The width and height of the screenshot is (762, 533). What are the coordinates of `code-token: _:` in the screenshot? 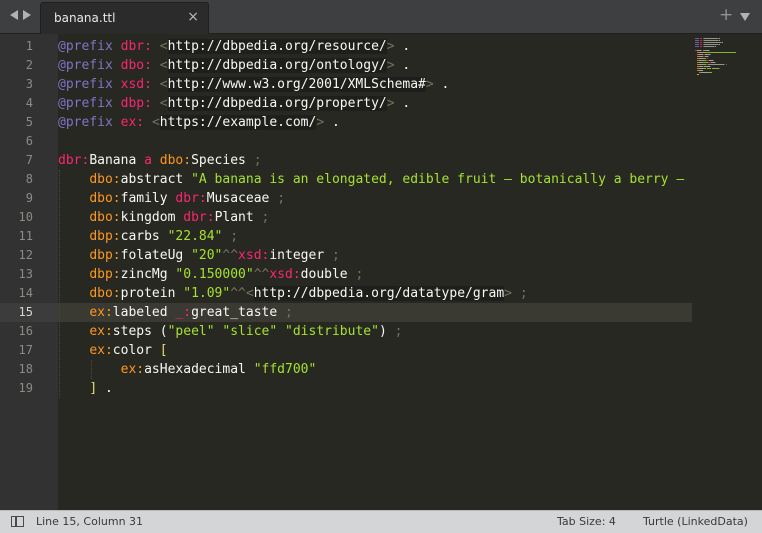 It's located at (183, 312).